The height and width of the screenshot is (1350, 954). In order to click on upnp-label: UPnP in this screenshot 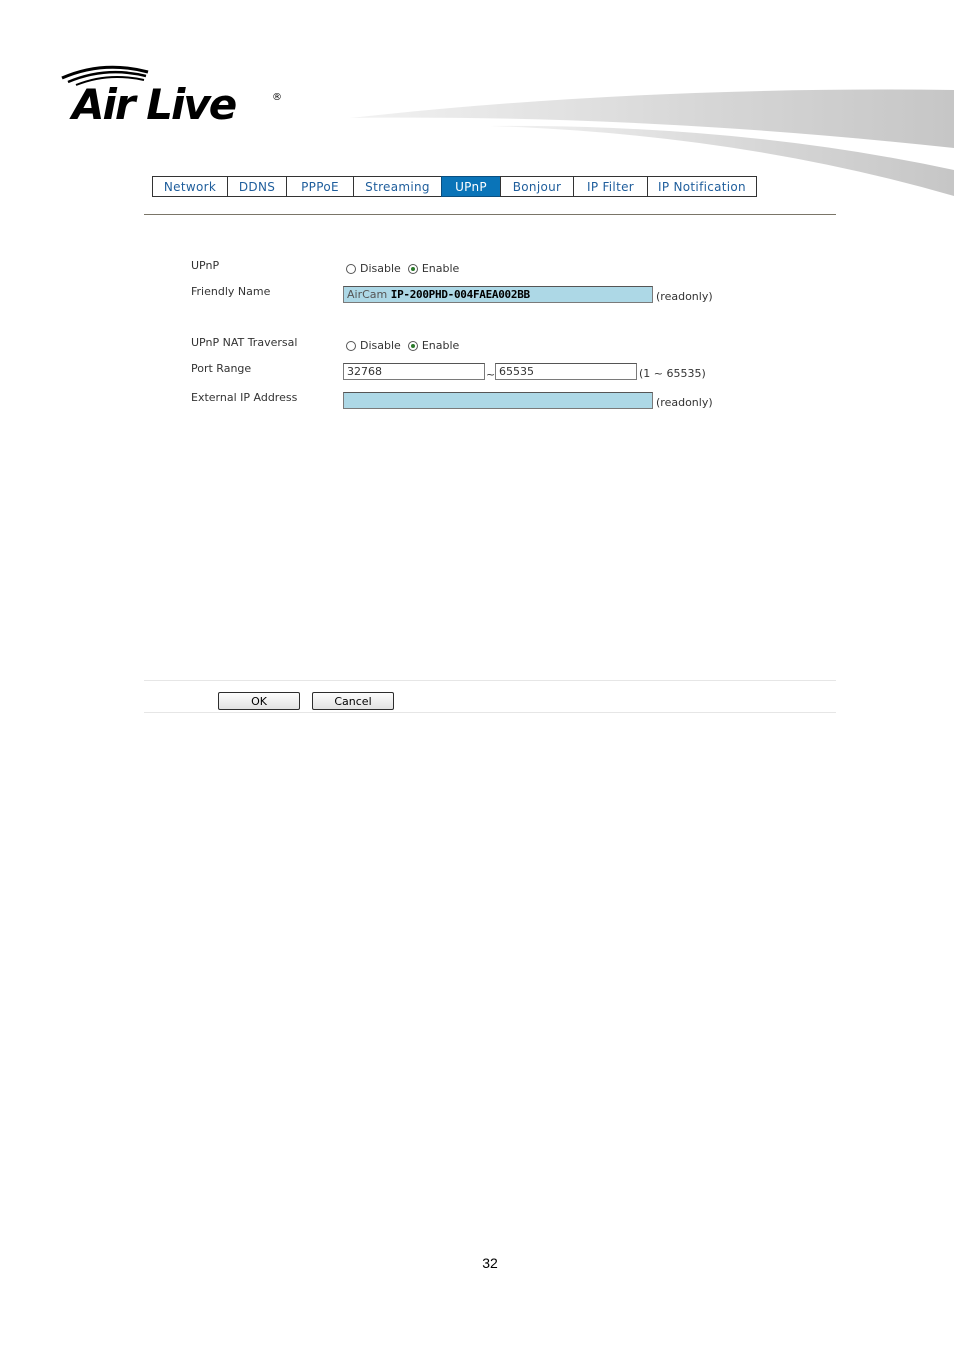, I will do `click(205, 265)`.